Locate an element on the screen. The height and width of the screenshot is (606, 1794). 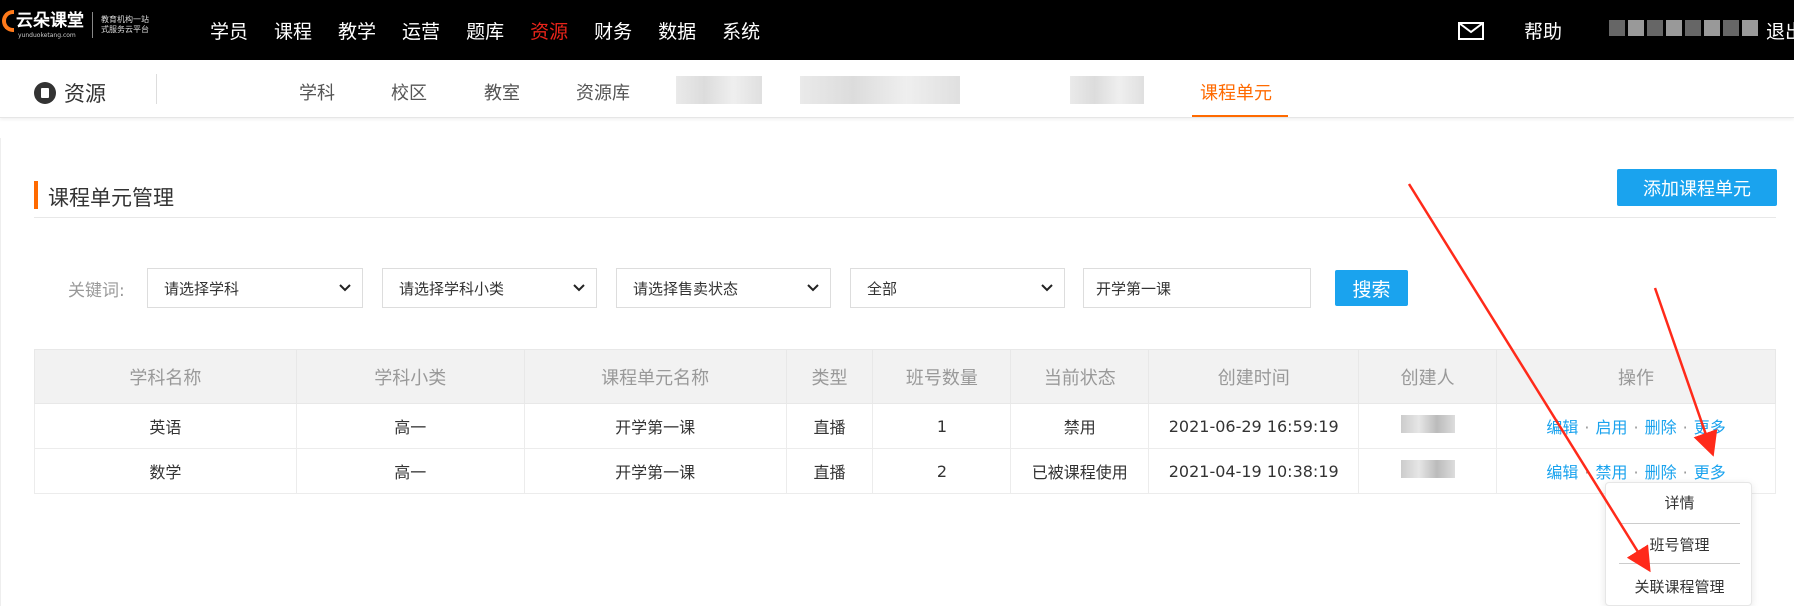
subject-select: 请选择学科 is located at coordinates (255, 288).